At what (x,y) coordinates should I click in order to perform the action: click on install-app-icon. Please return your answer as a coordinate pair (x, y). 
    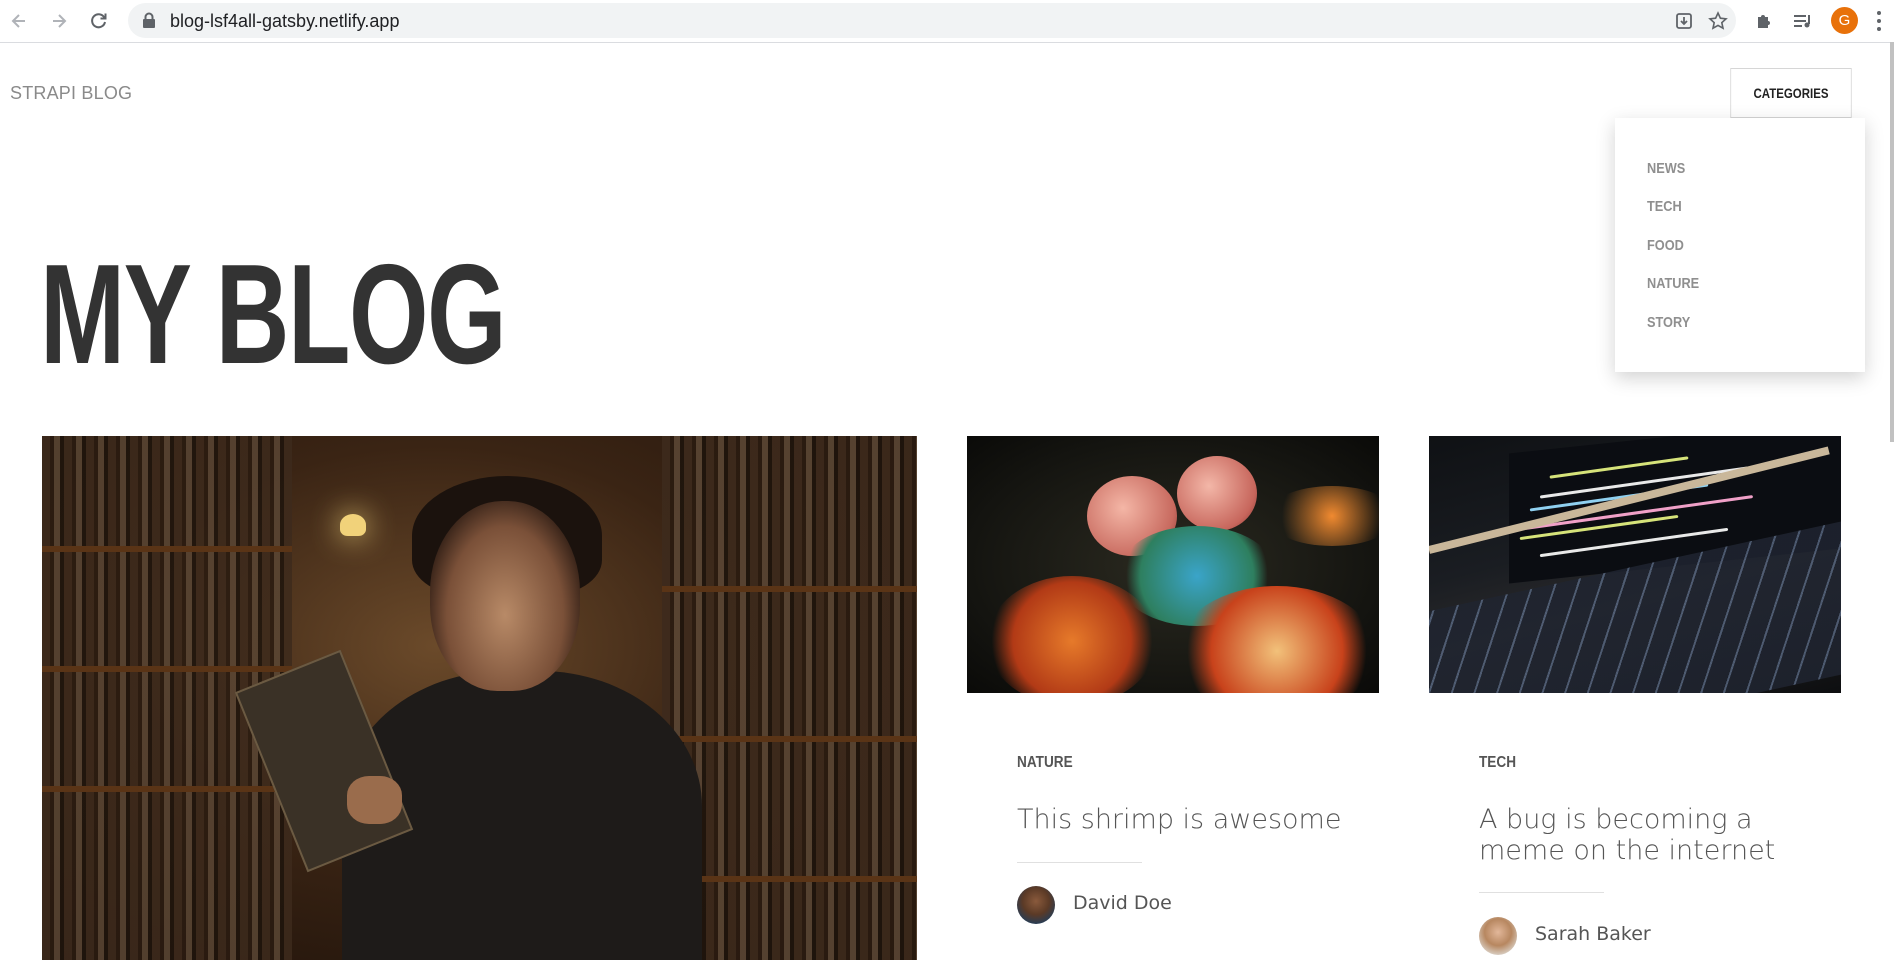
    Looking at the image, I should click on (1684, 21).